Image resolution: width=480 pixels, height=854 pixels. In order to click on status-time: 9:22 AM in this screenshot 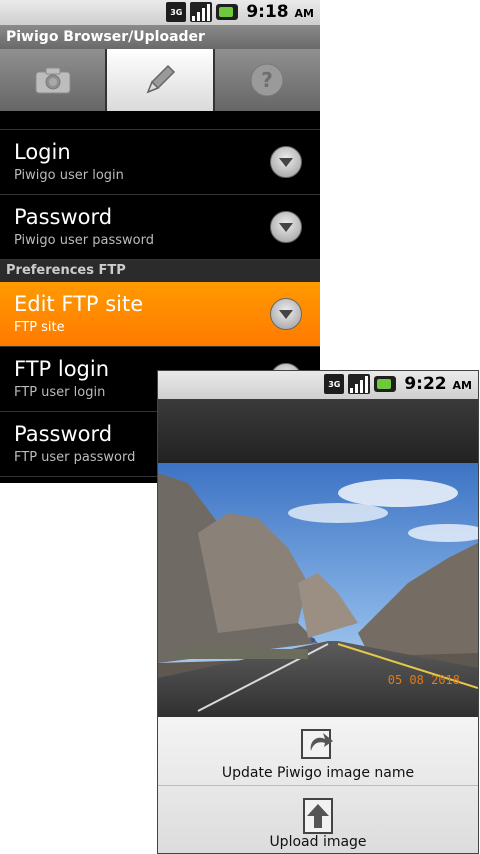, I will do `click(438, 384)`.